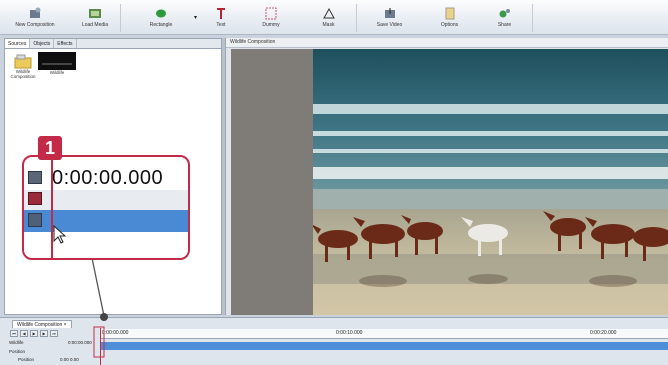 The height and width of the screenshot is (365, 668). I want to click on preview-title: Wildlife Composition, so click(447, 43).